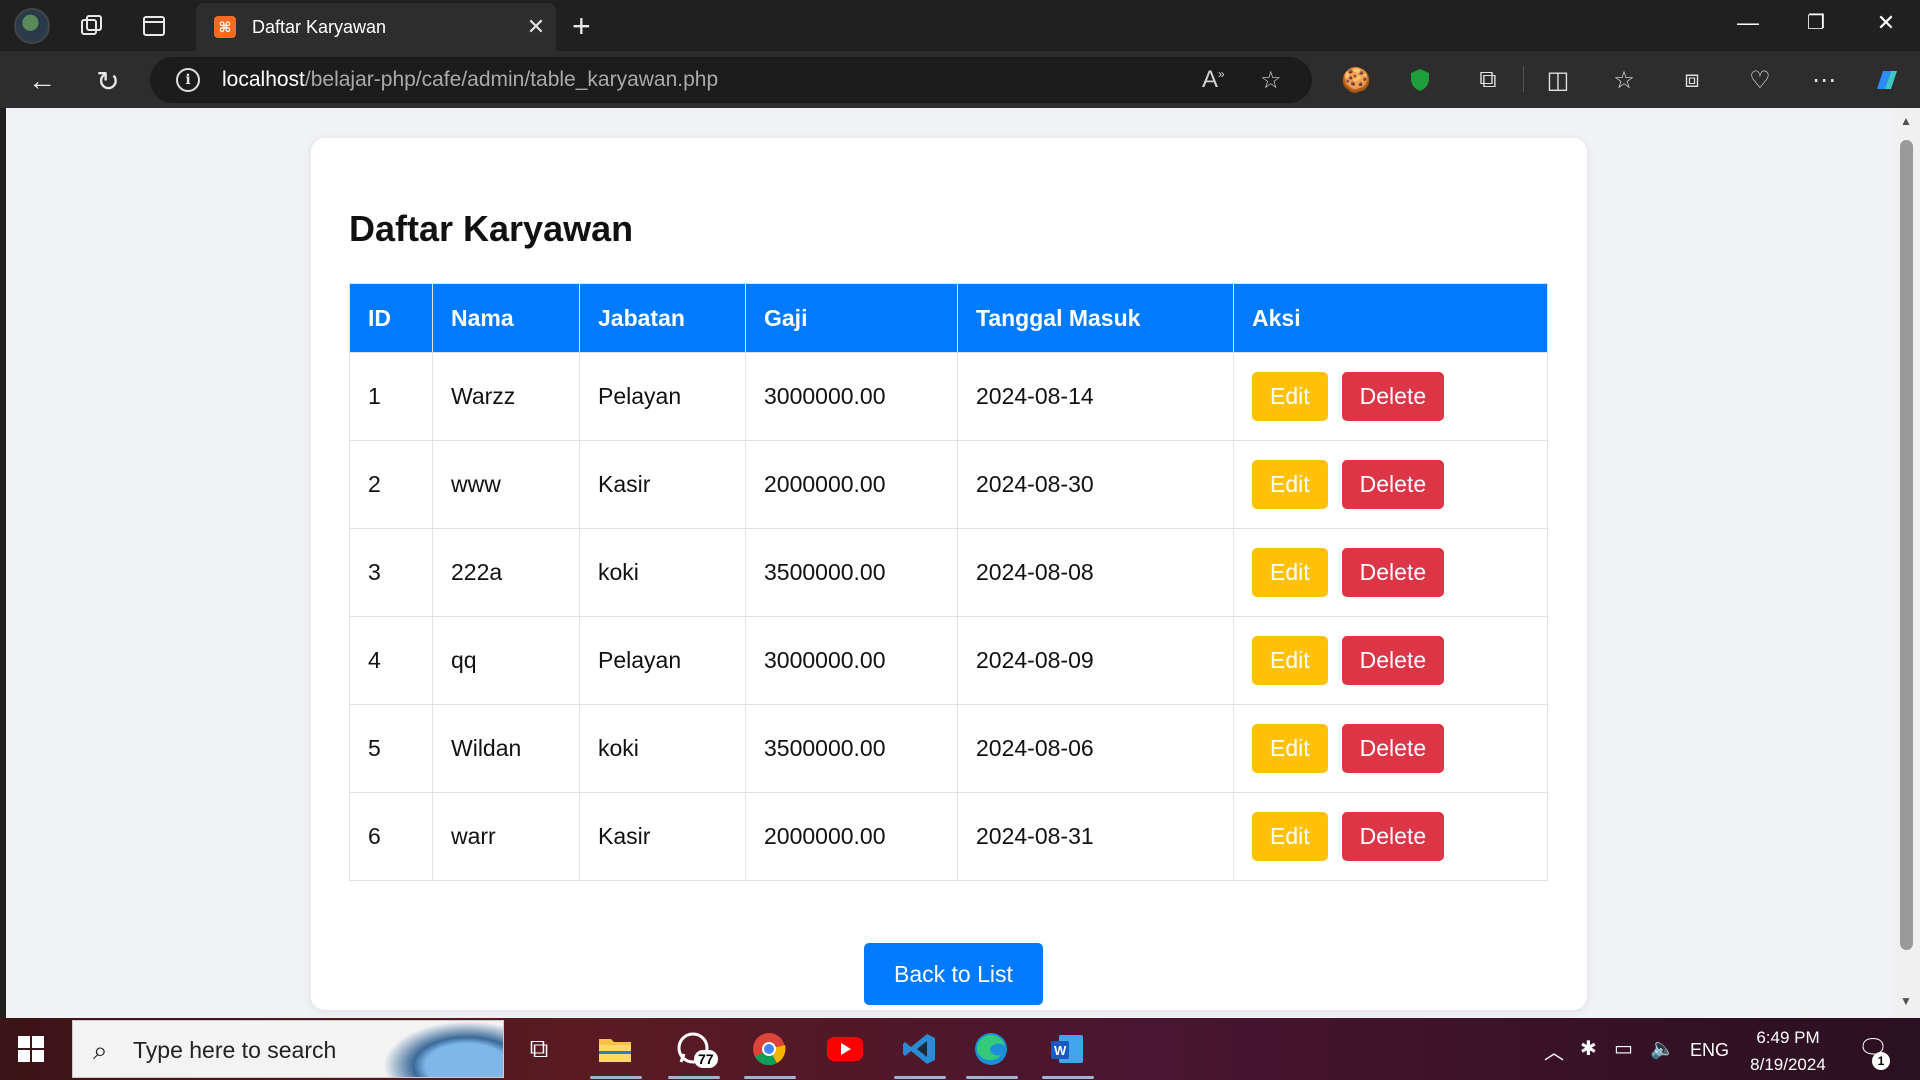 The image size is (1920, 1080). I want to click on taskbar-clock: 6:49 PM 8/19/2024, so click(1788, 1051).